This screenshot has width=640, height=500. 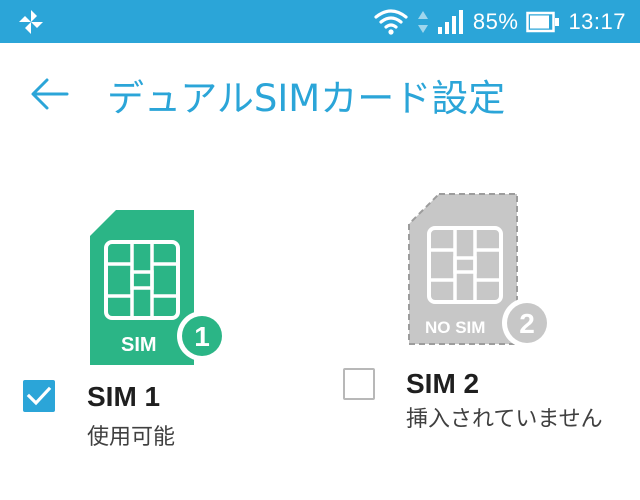 What do you see at coordinates (320, 21) in the screenshot?
I see `status-bar: 85% 13:17` at bounding box center [320, 21].